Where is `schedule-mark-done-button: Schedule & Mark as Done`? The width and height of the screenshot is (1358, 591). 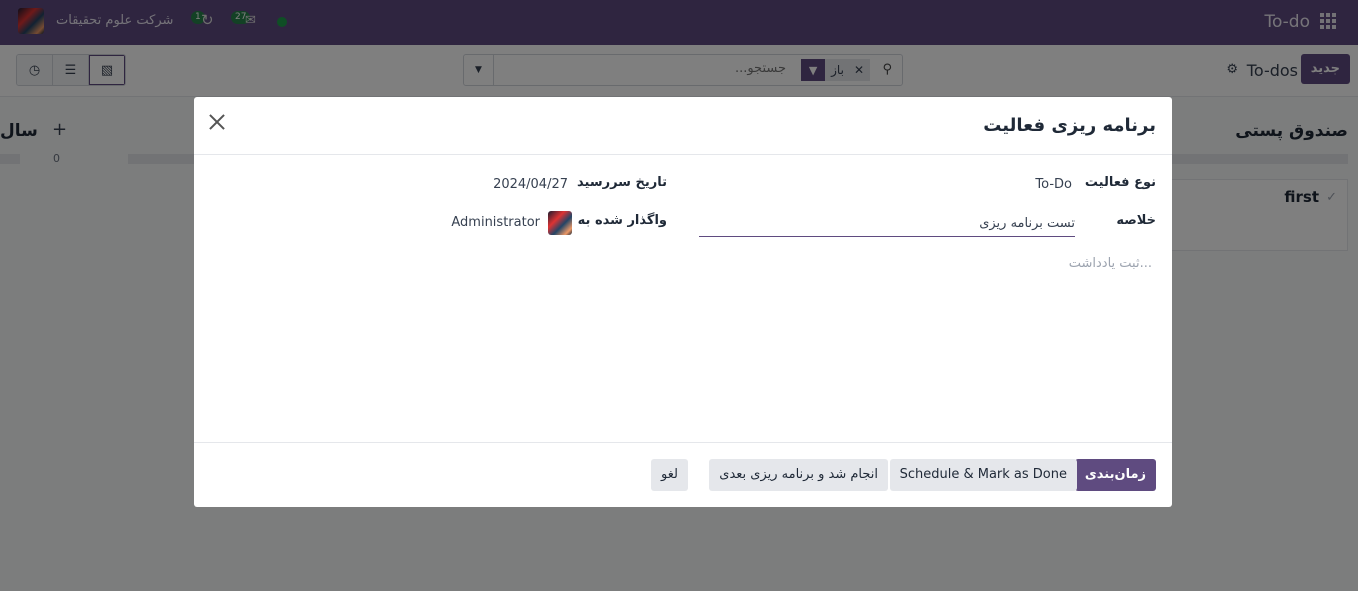
schedule-mark-done-button: Schedule & Mark as Done is located at coordinates (983, 475).